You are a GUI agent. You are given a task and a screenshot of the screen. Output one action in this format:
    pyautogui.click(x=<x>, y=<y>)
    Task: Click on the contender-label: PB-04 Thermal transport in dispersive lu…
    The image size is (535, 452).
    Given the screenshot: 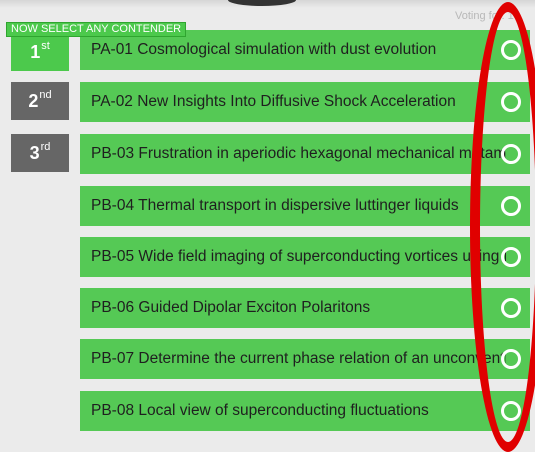 What is the action you would take?
    pyautogui.click(x=275, y=205)
    